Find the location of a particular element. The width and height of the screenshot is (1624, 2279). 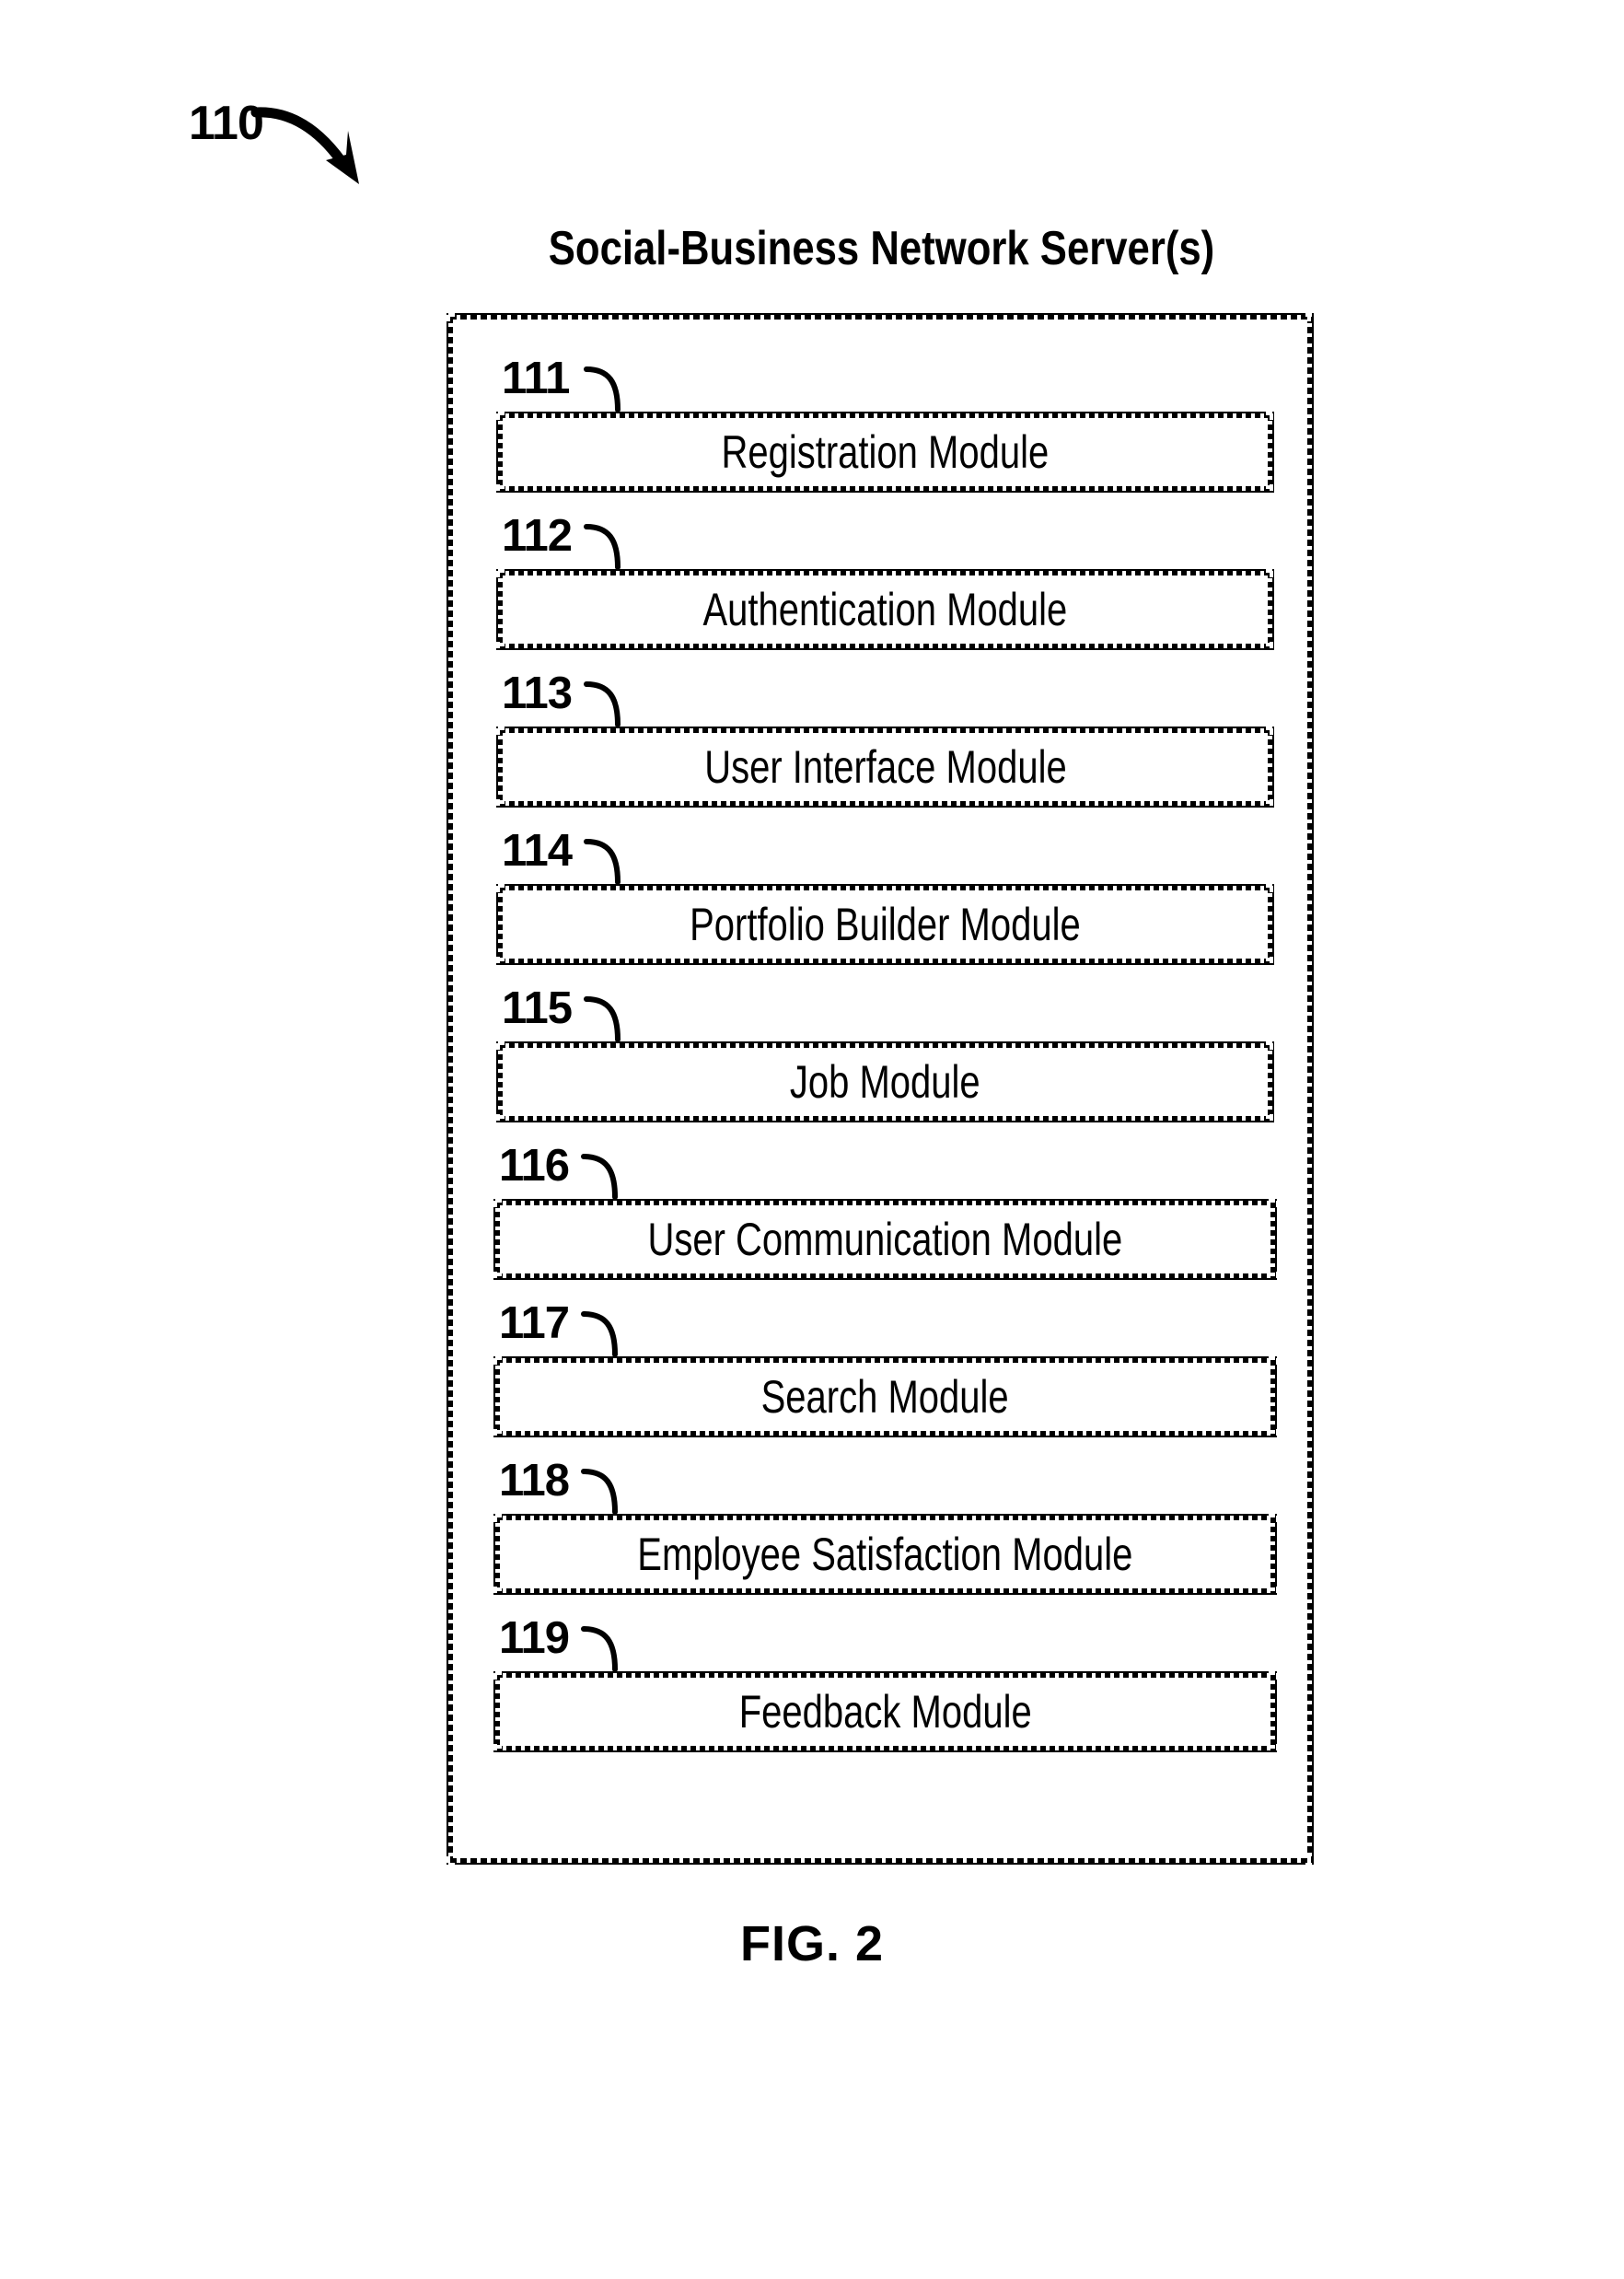

module-label-118: Employee Satisfaction Module is located at coordinates (885, 1555).